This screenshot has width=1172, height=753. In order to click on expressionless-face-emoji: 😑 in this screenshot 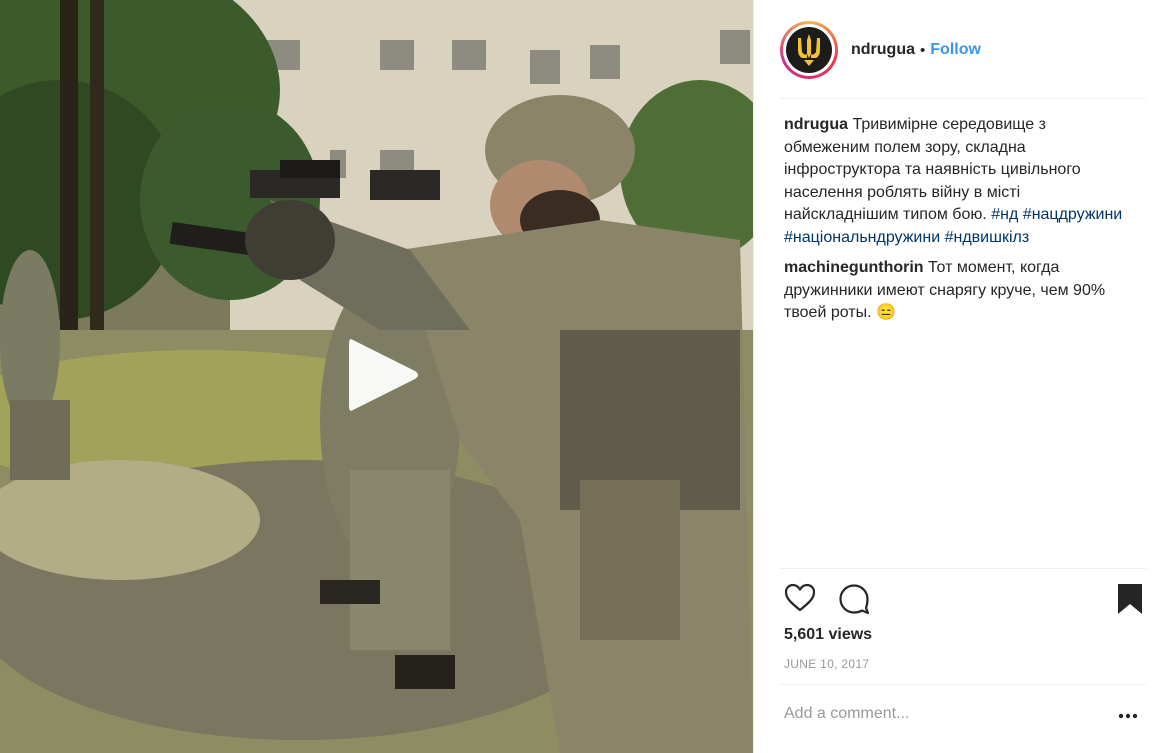, I will do `click(886, 312)`.